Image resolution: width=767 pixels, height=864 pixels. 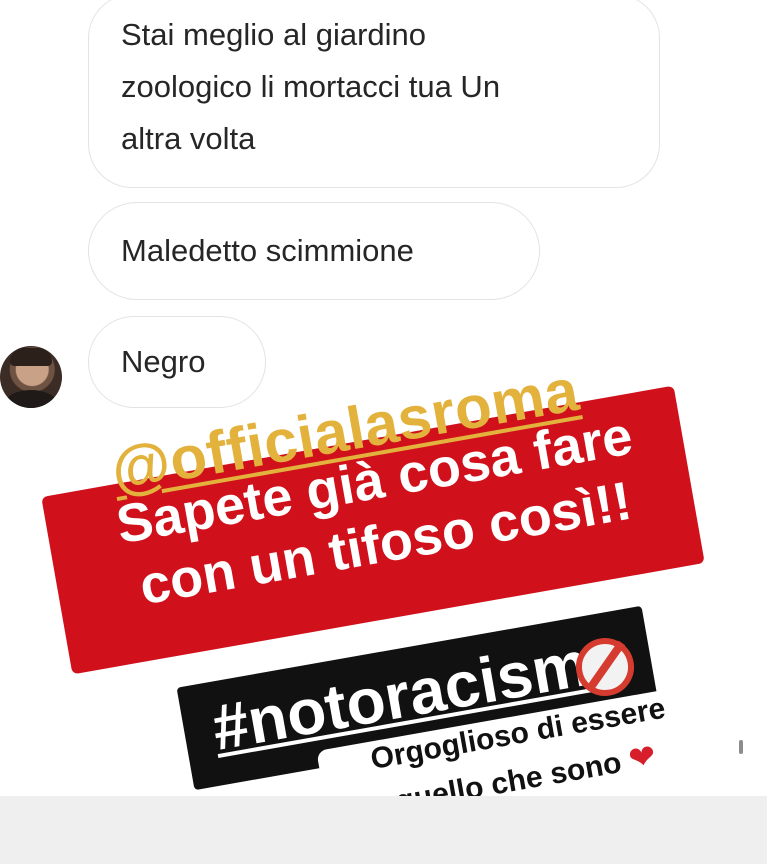 I want to click on message-bubble-2: Maledetto scimmione, so click(x=314, y=251).